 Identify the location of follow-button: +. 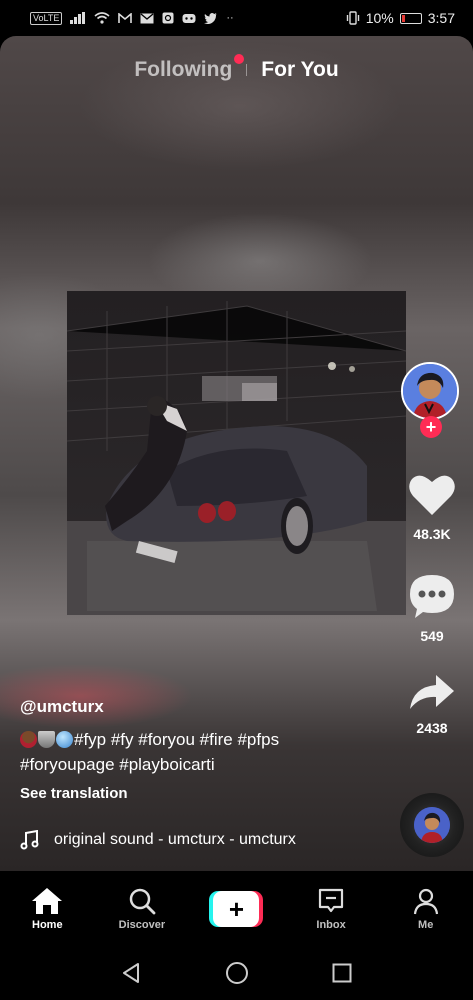
(431, 427).